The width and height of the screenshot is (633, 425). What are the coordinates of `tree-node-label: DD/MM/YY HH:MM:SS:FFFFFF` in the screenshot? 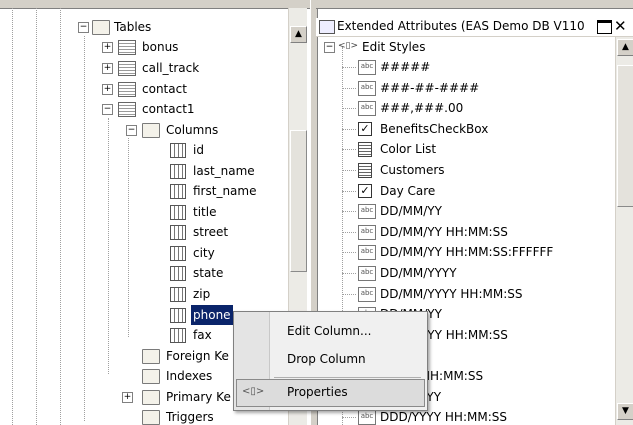 It's located at (467, 252).